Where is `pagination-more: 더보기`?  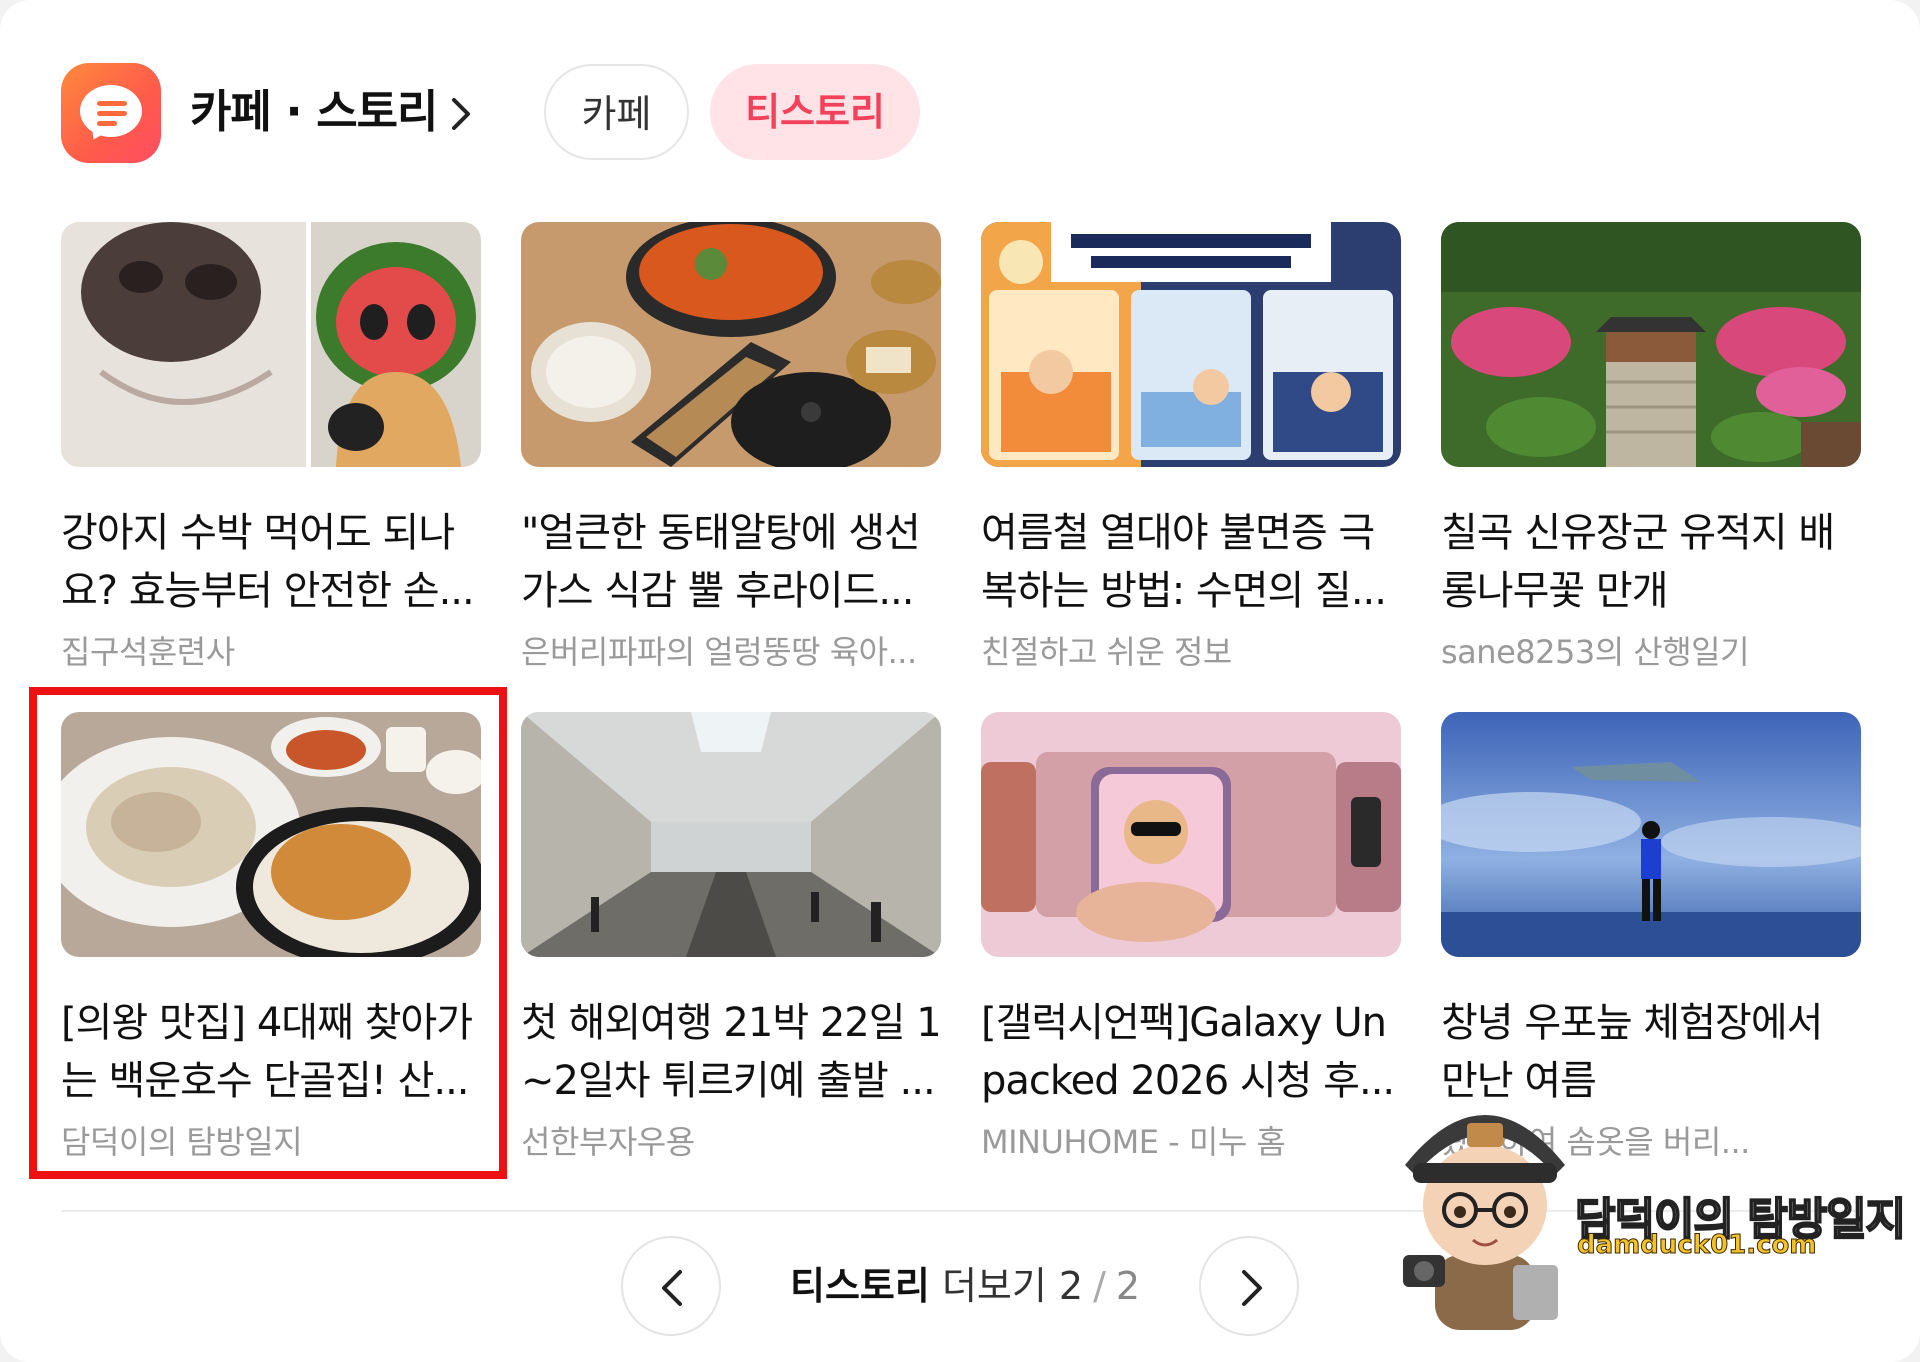
pagination-more: 더보기 is located at coordinates (994, 1286).